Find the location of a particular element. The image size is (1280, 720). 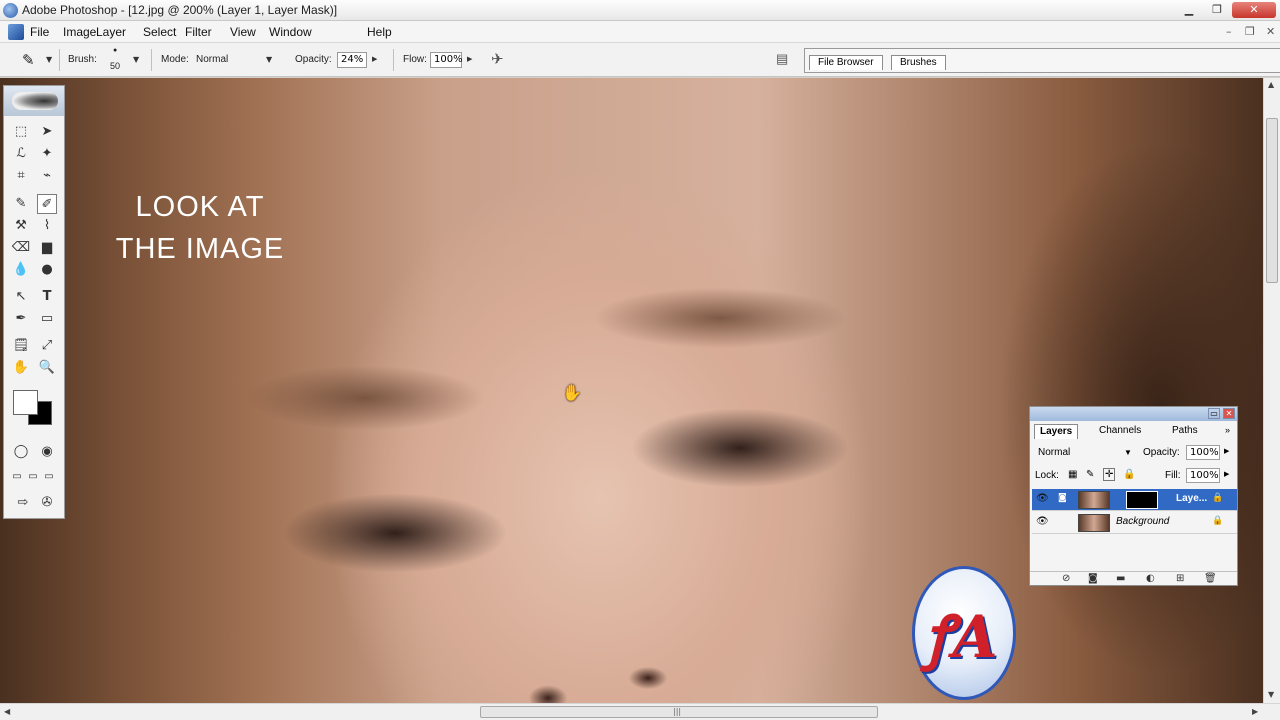

jump-to-imageready-icon: ⇨ is located at coordinates (23, 503).